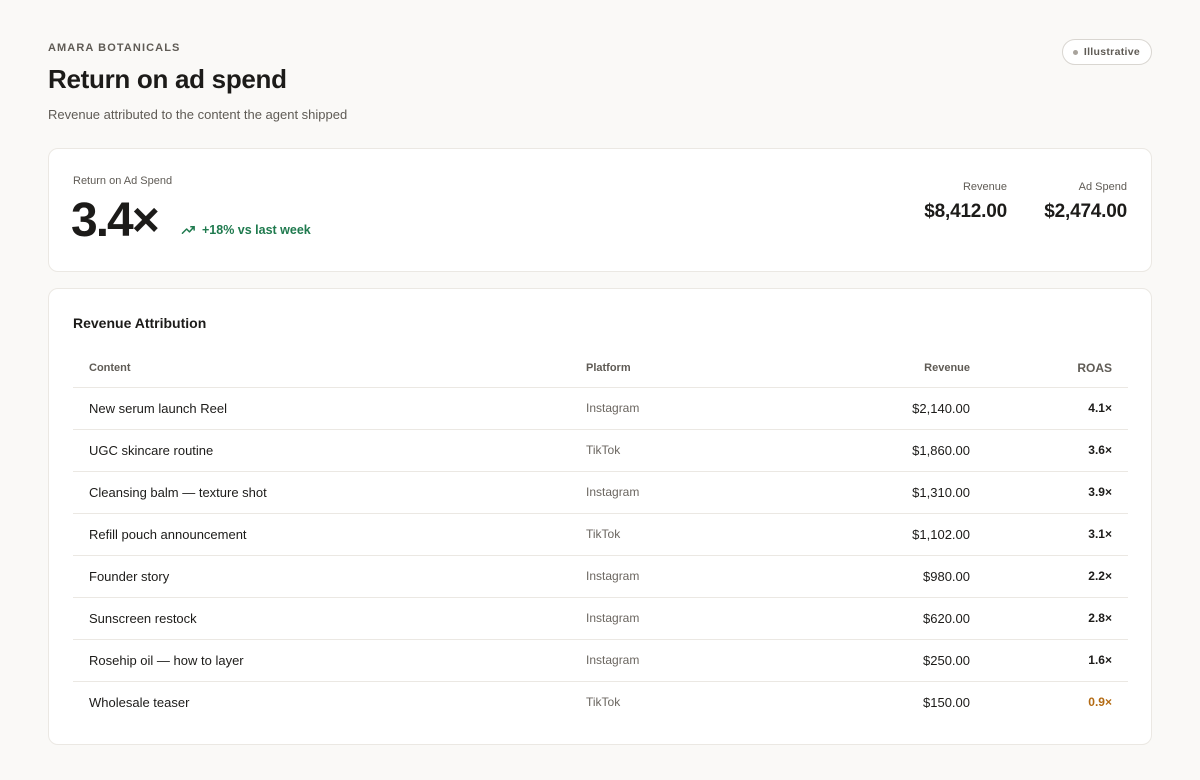  Describe the element at coordinates (1102, 187) in the screenshot. I see `ad-spend-stat-label: Ad Spend` at that location.